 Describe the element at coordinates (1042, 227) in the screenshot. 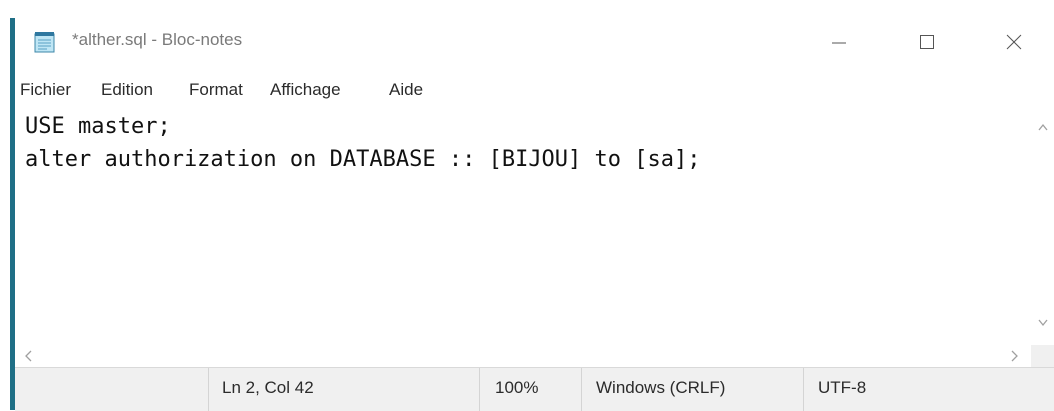

I see `vertical-scrollbar` at that location.